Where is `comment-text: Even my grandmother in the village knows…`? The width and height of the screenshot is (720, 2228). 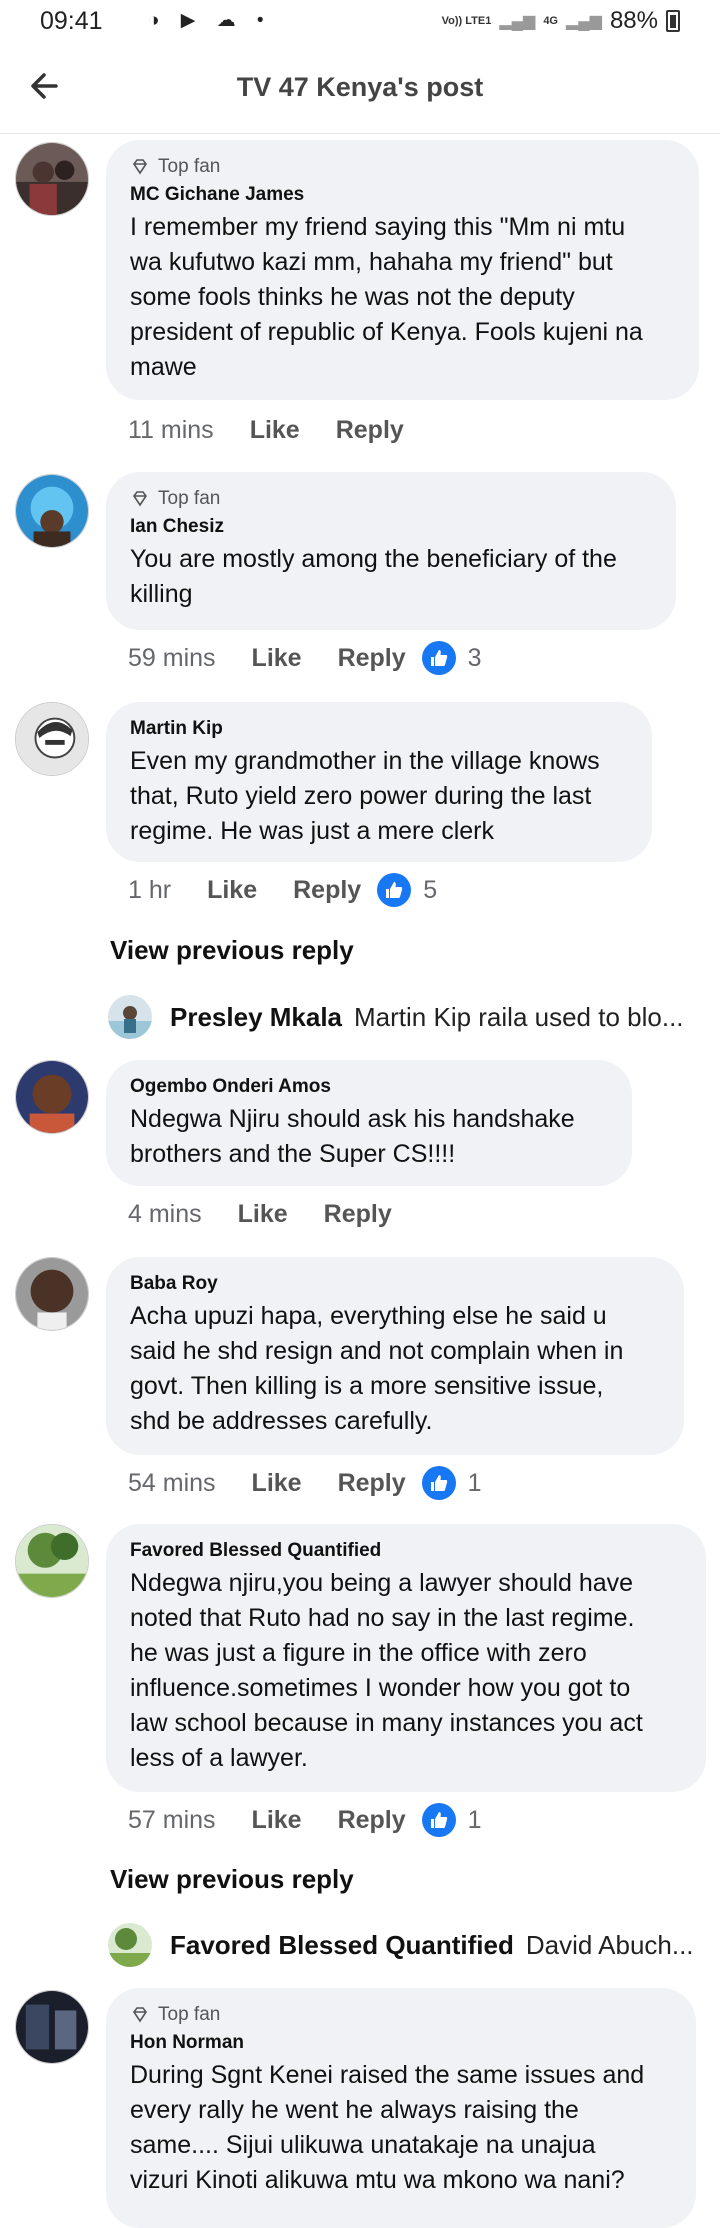 comment-text: Even my grandmother in the village knows… is located at coordinates (365, 796).